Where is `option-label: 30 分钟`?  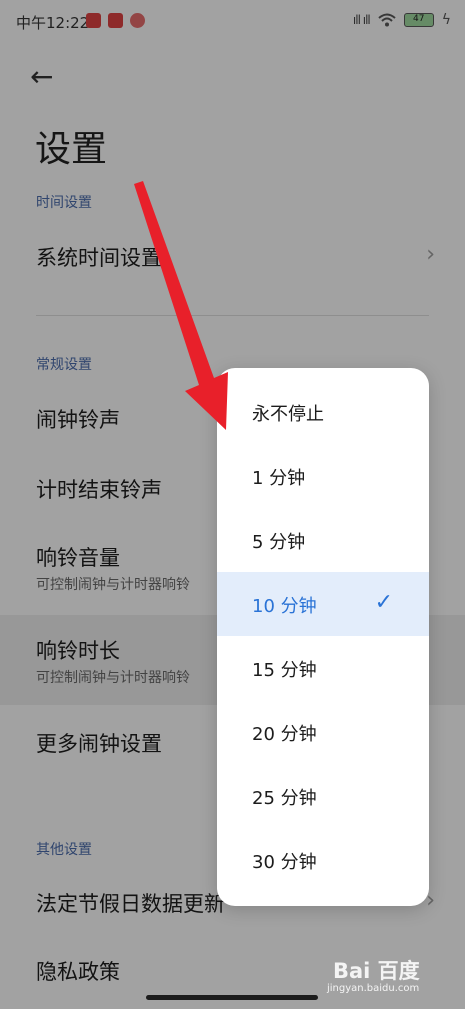 option-label: 30 分钟 is located at coordinates (284, 862).